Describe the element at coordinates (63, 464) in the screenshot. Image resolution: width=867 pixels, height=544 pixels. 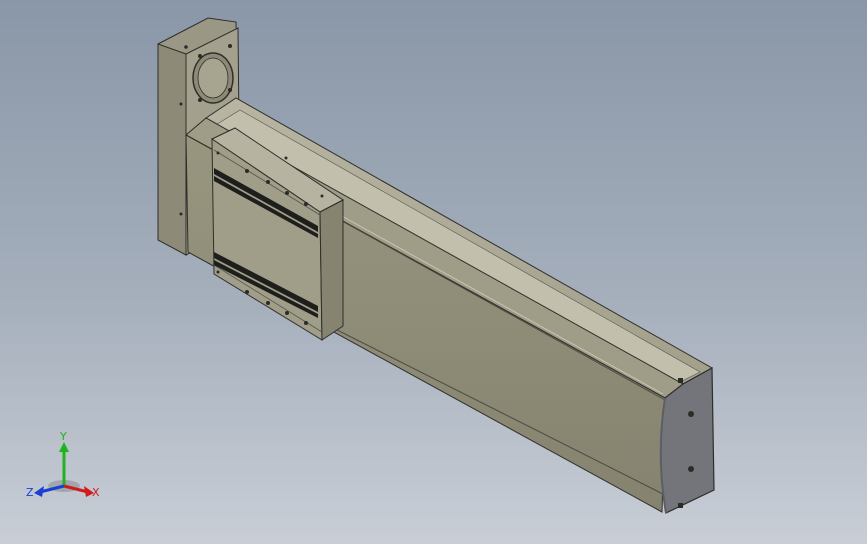
I see `triad-graphic: Y X Z` at that location.